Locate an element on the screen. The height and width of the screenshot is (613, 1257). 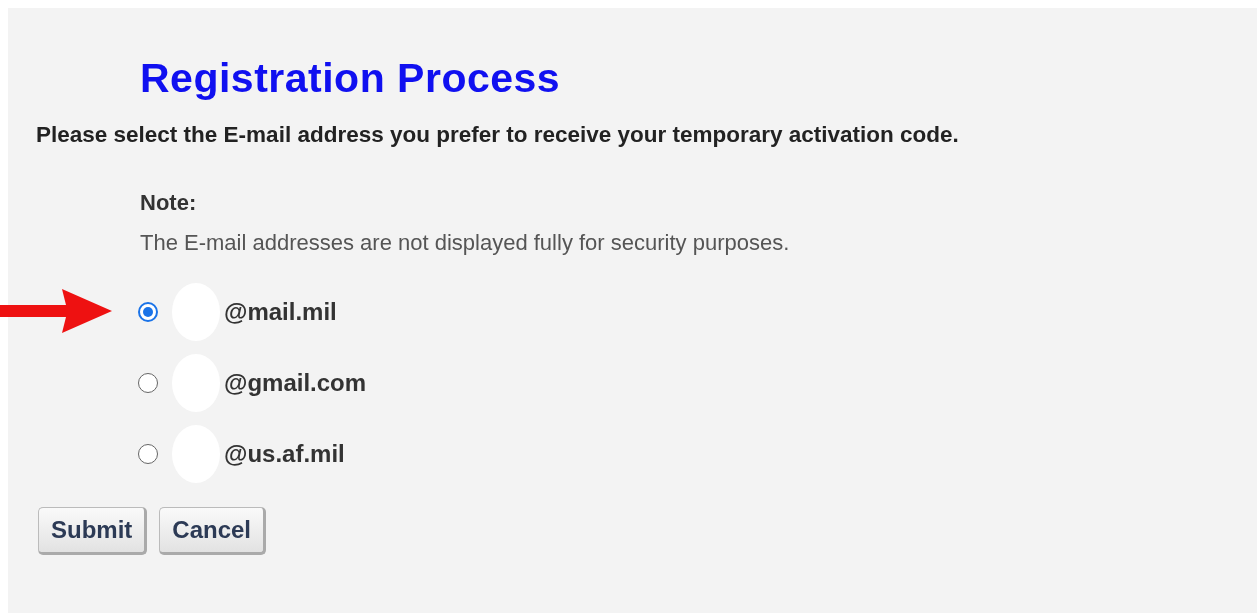
note-text: The E-mail addresses are not displayed fully for security purposes. is located at coordinates (465, 243).